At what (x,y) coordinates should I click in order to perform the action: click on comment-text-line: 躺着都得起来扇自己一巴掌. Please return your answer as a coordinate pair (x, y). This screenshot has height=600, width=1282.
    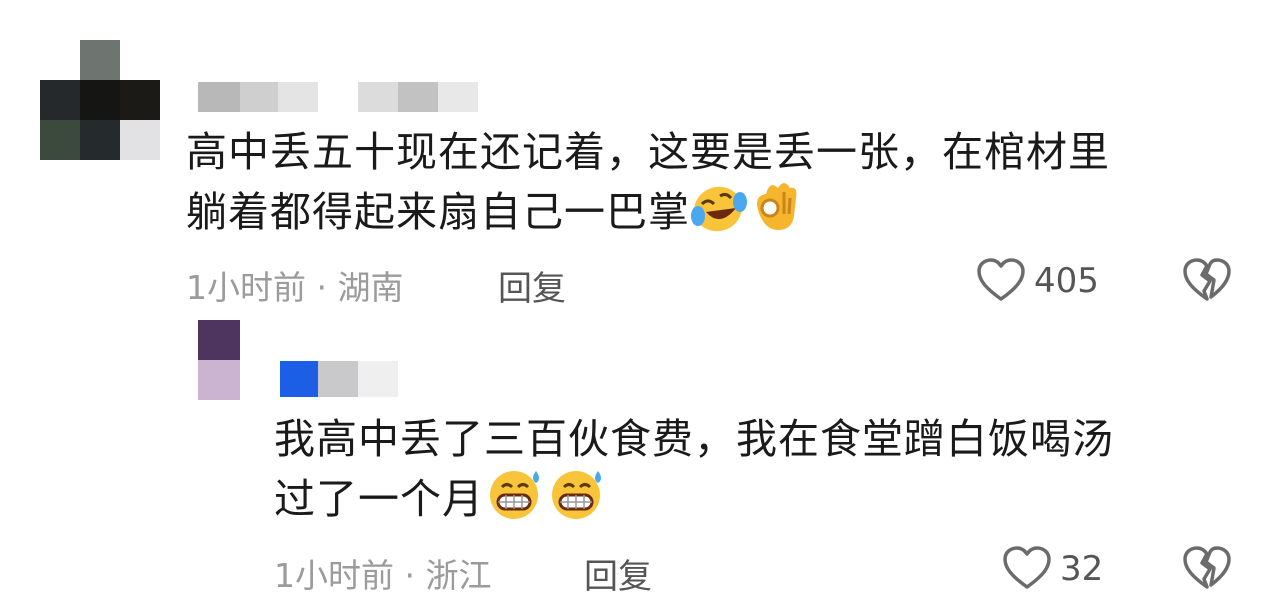
    Looking at the image, I should click on (648, 214).